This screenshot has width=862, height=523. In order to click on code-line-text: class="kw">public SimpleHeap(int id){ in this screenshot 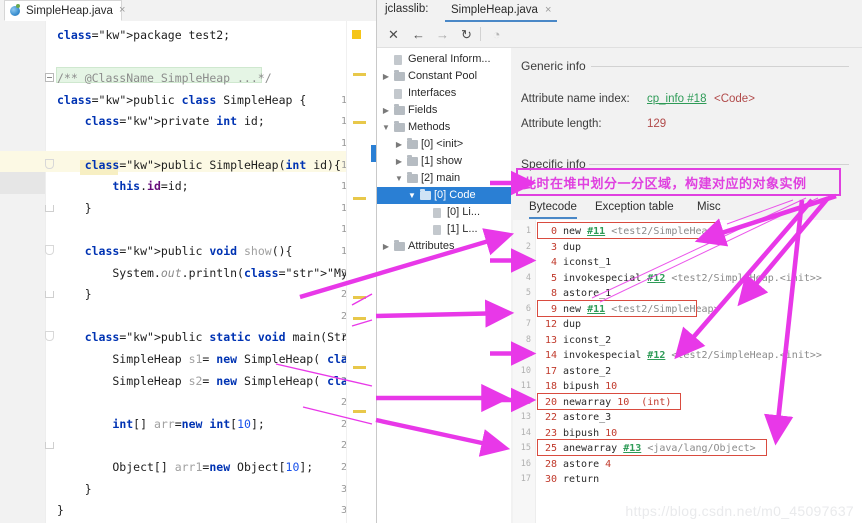, I will do `click(212, 164)`.